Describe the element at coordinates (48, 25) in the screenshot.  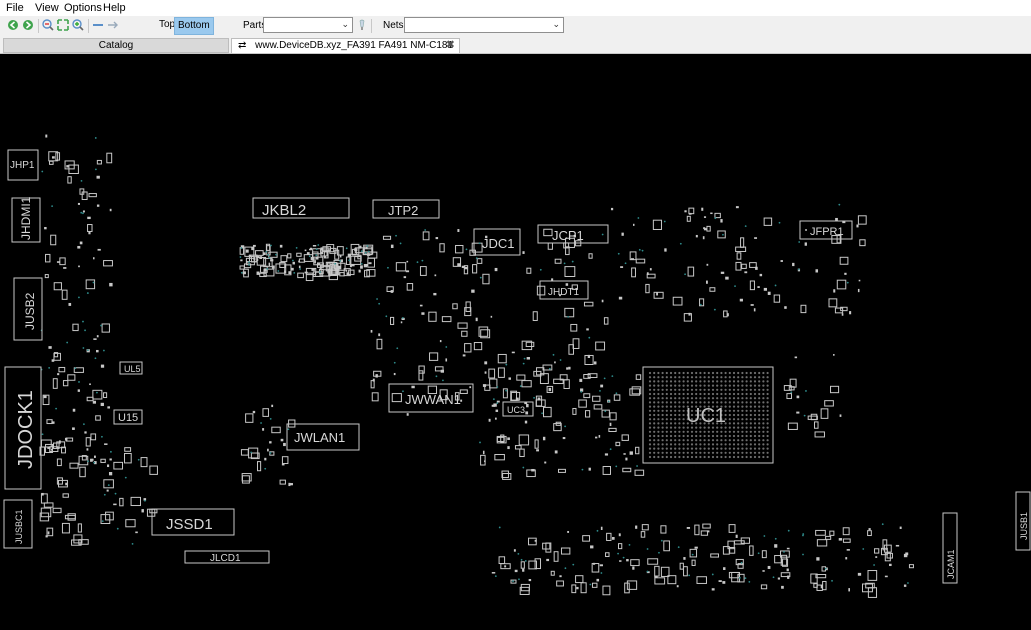
I see `zoom-out-icon` at that location.